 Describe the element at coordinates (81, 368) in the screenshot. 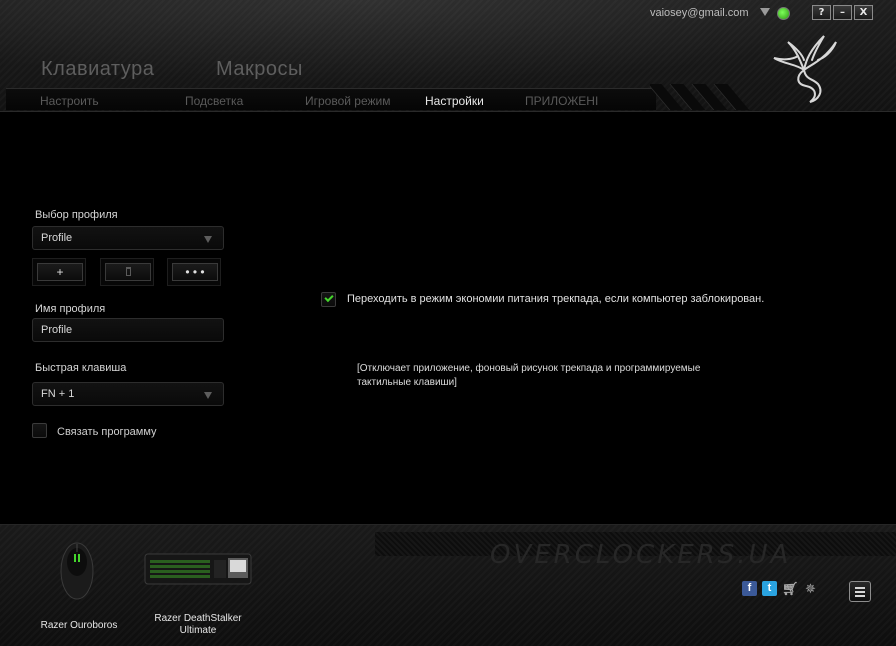

I see `hotkey-label: Быстрая клавиша` at that location.